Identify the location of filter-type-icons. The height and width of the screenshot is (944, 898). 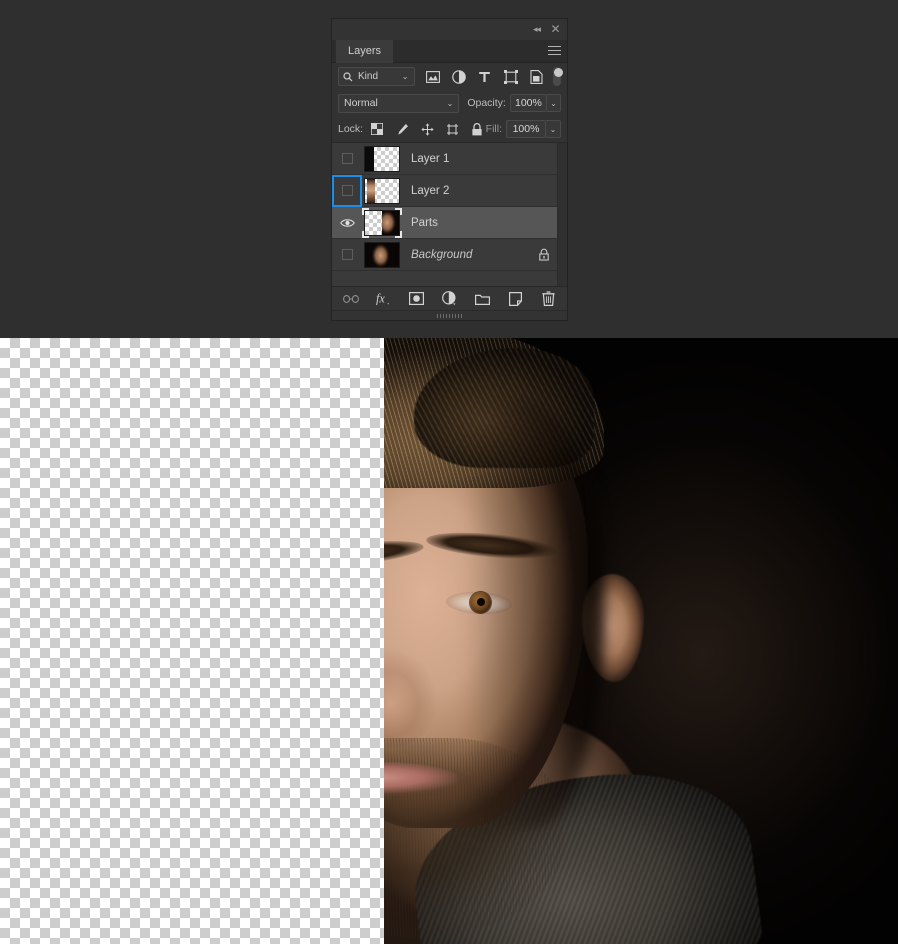
(485, 77).